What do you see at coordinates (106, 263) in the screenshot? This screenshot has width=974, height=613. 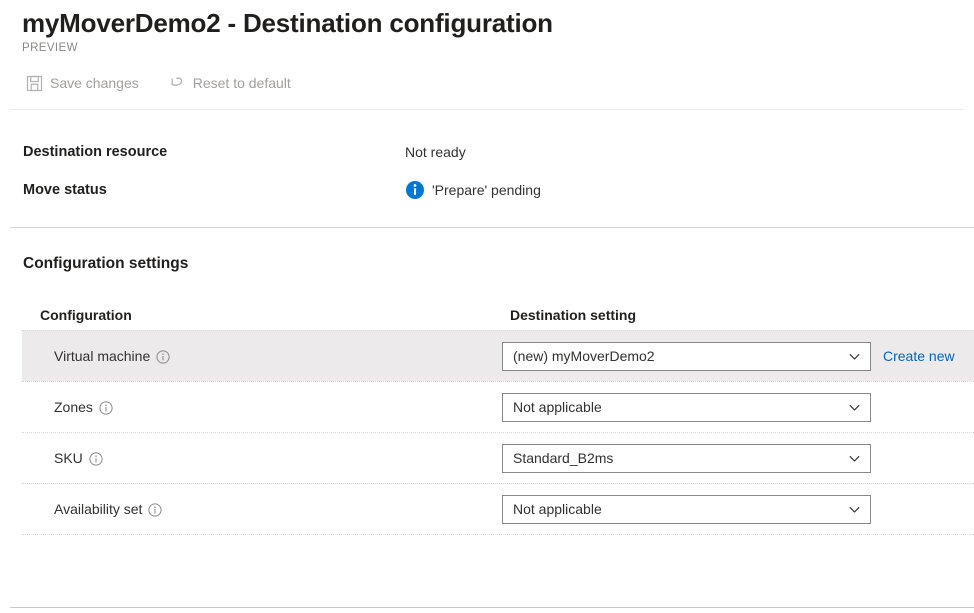 I see `configuration-settings-heading: Configuration settings` at bounding box center [106, 263].